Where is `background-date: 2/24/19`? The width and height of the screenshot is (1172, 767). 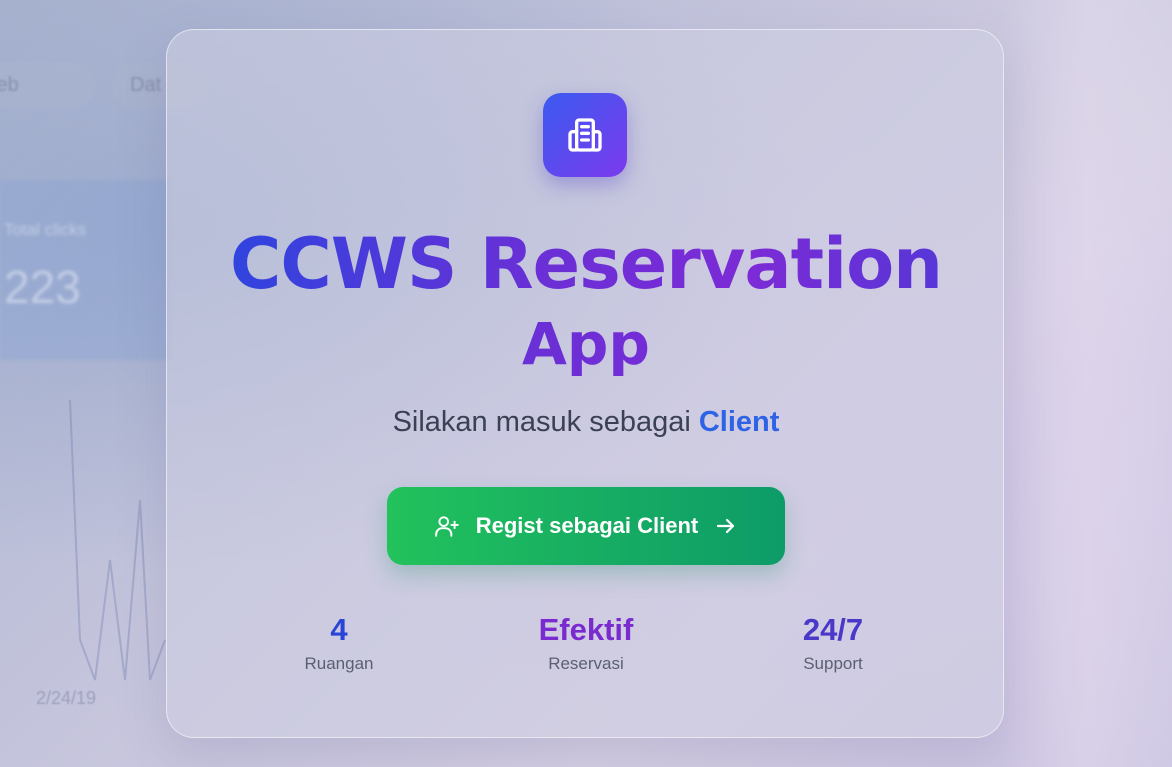 background-date: 2/24/19 is located at coordinates (66, 698).